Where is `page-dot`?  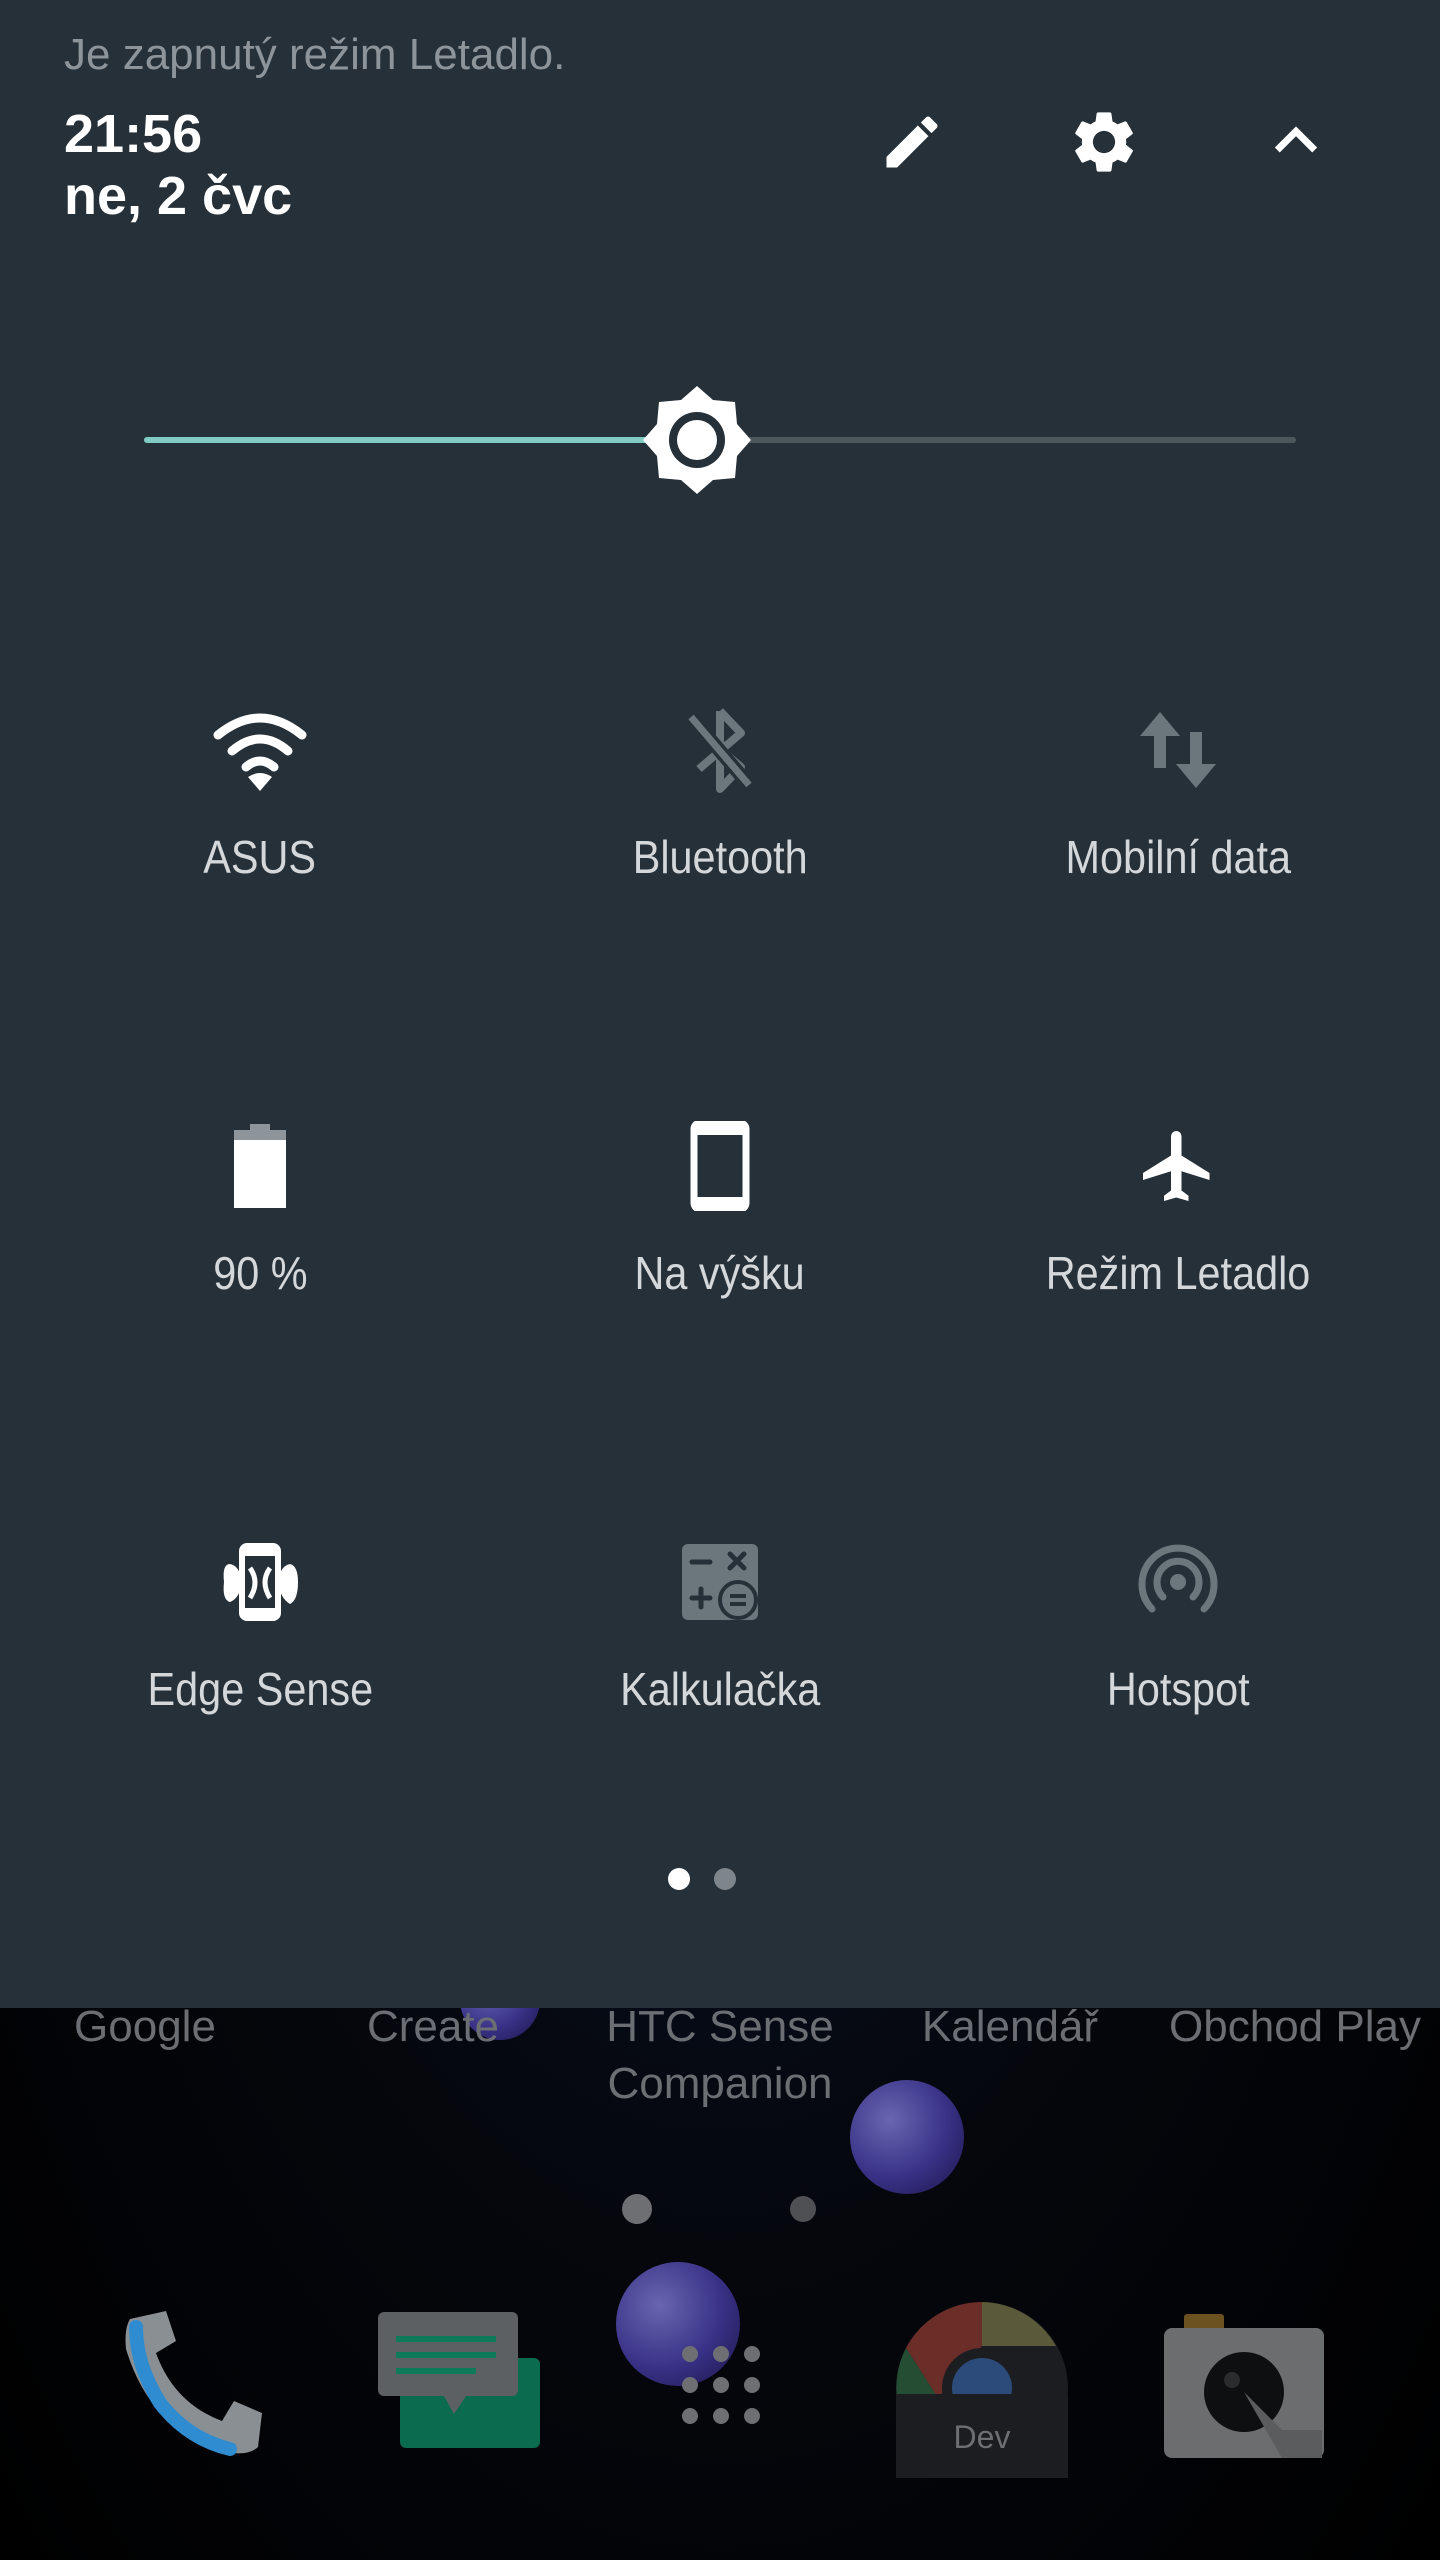
page-dot is located at coordinates (725, 1879).